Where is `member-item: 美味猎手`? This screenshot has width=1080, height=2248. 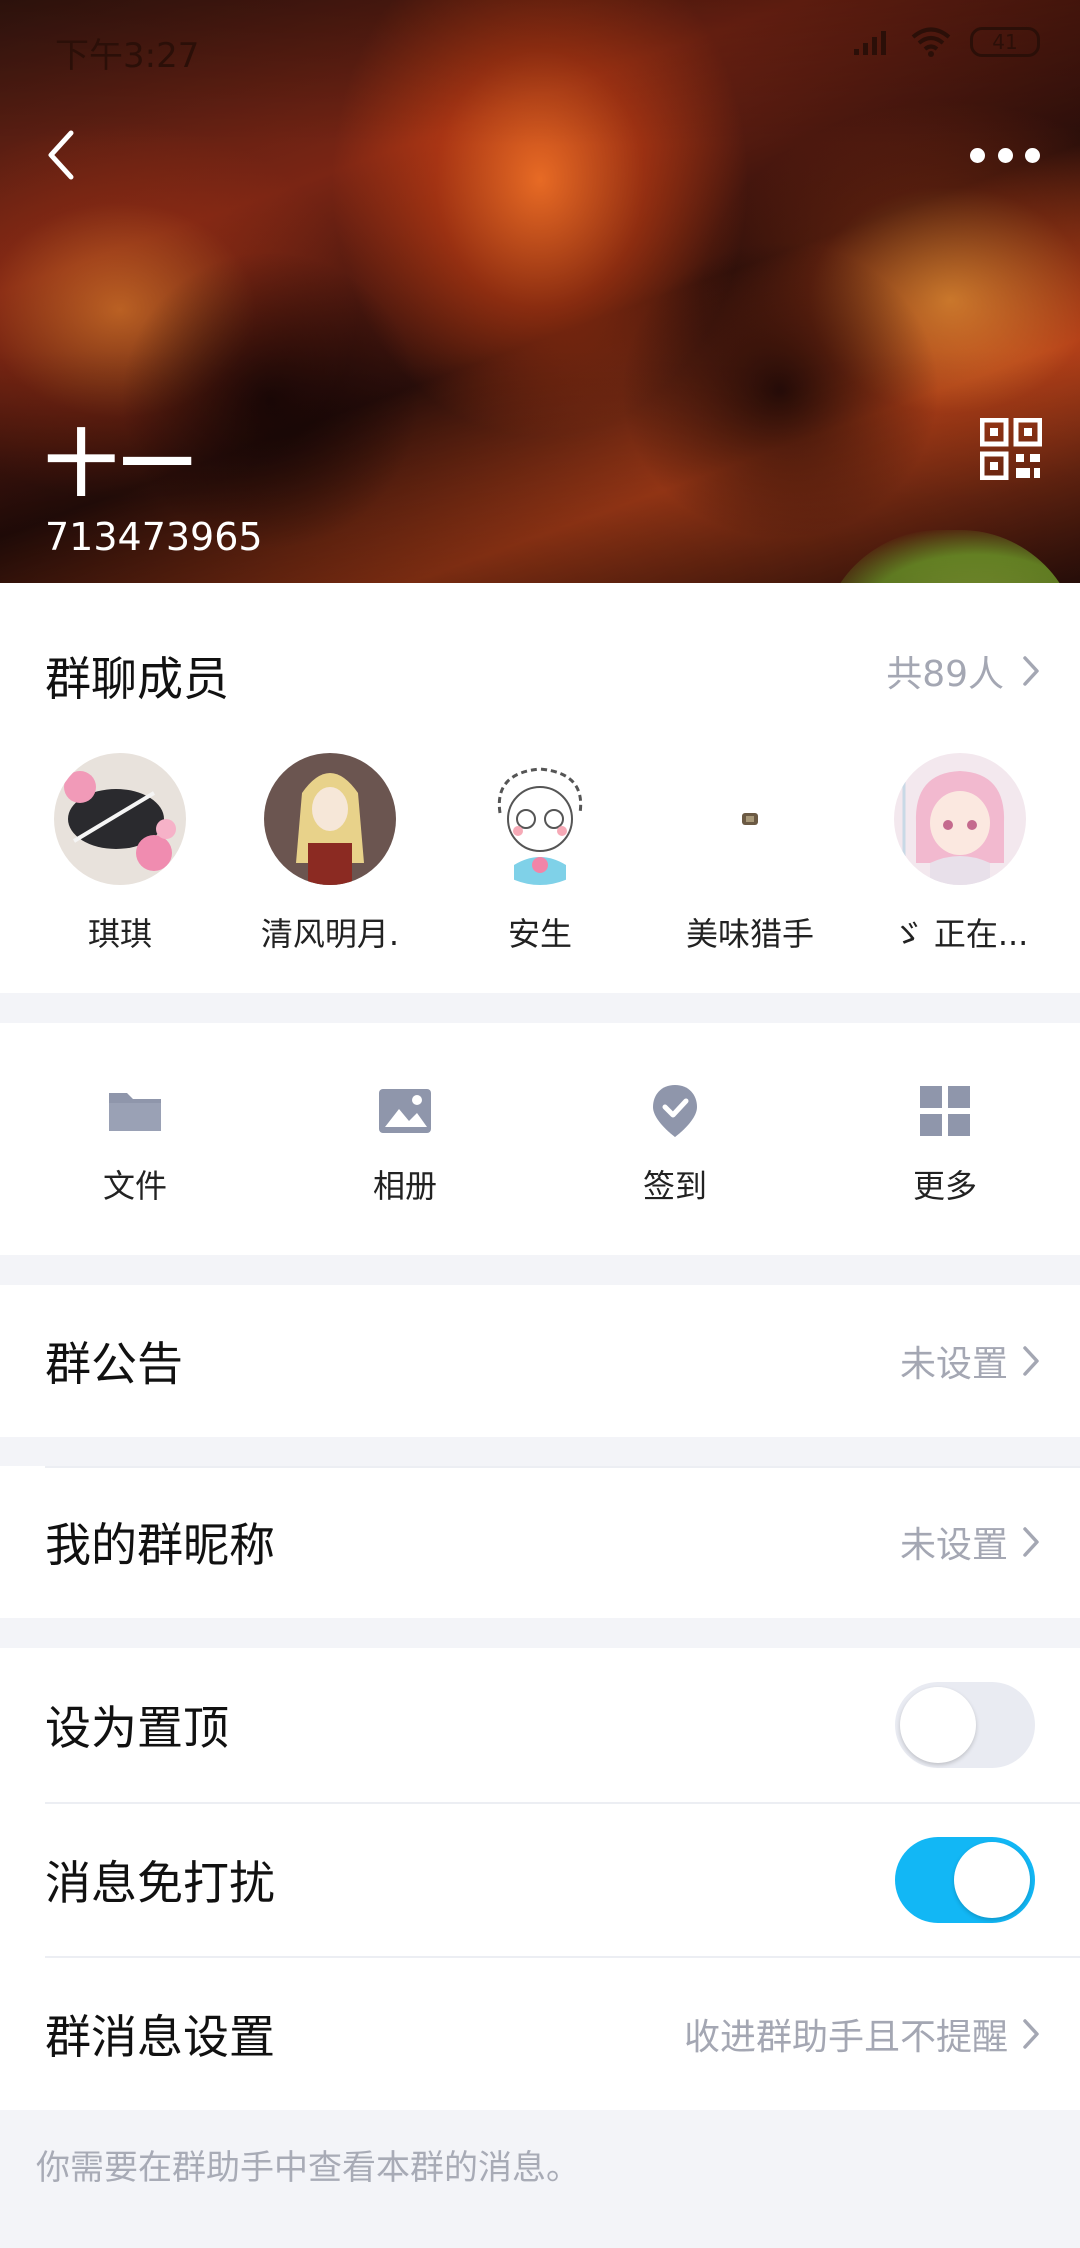 member-item: 美味猎手 is located at coordinates (750, 854).